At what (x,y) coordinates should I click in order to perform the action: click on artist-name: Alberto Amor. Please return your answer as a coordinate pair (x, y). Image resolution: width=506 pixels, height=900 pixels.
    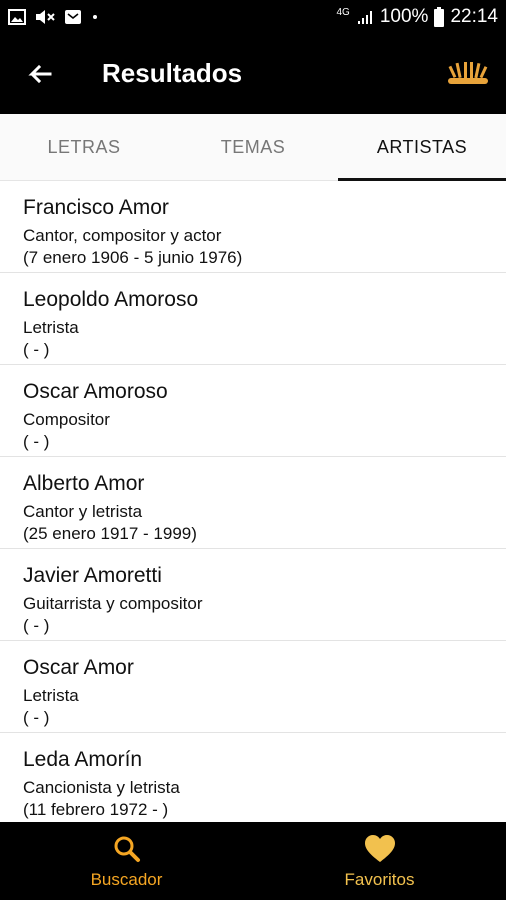
    Looking at the image, I should click on (84, 483).